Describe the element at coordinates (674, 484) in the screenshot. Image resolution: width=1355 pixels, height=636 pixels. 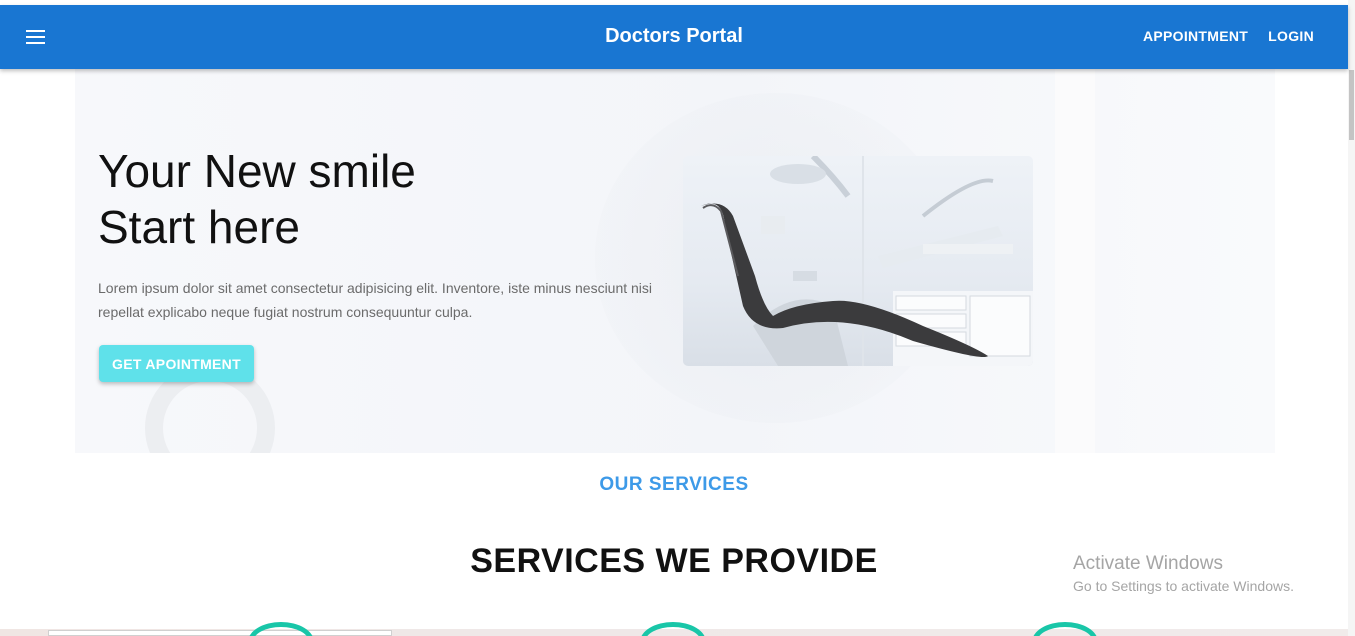
I see `services-overline: OUR SERVICES` at that location.